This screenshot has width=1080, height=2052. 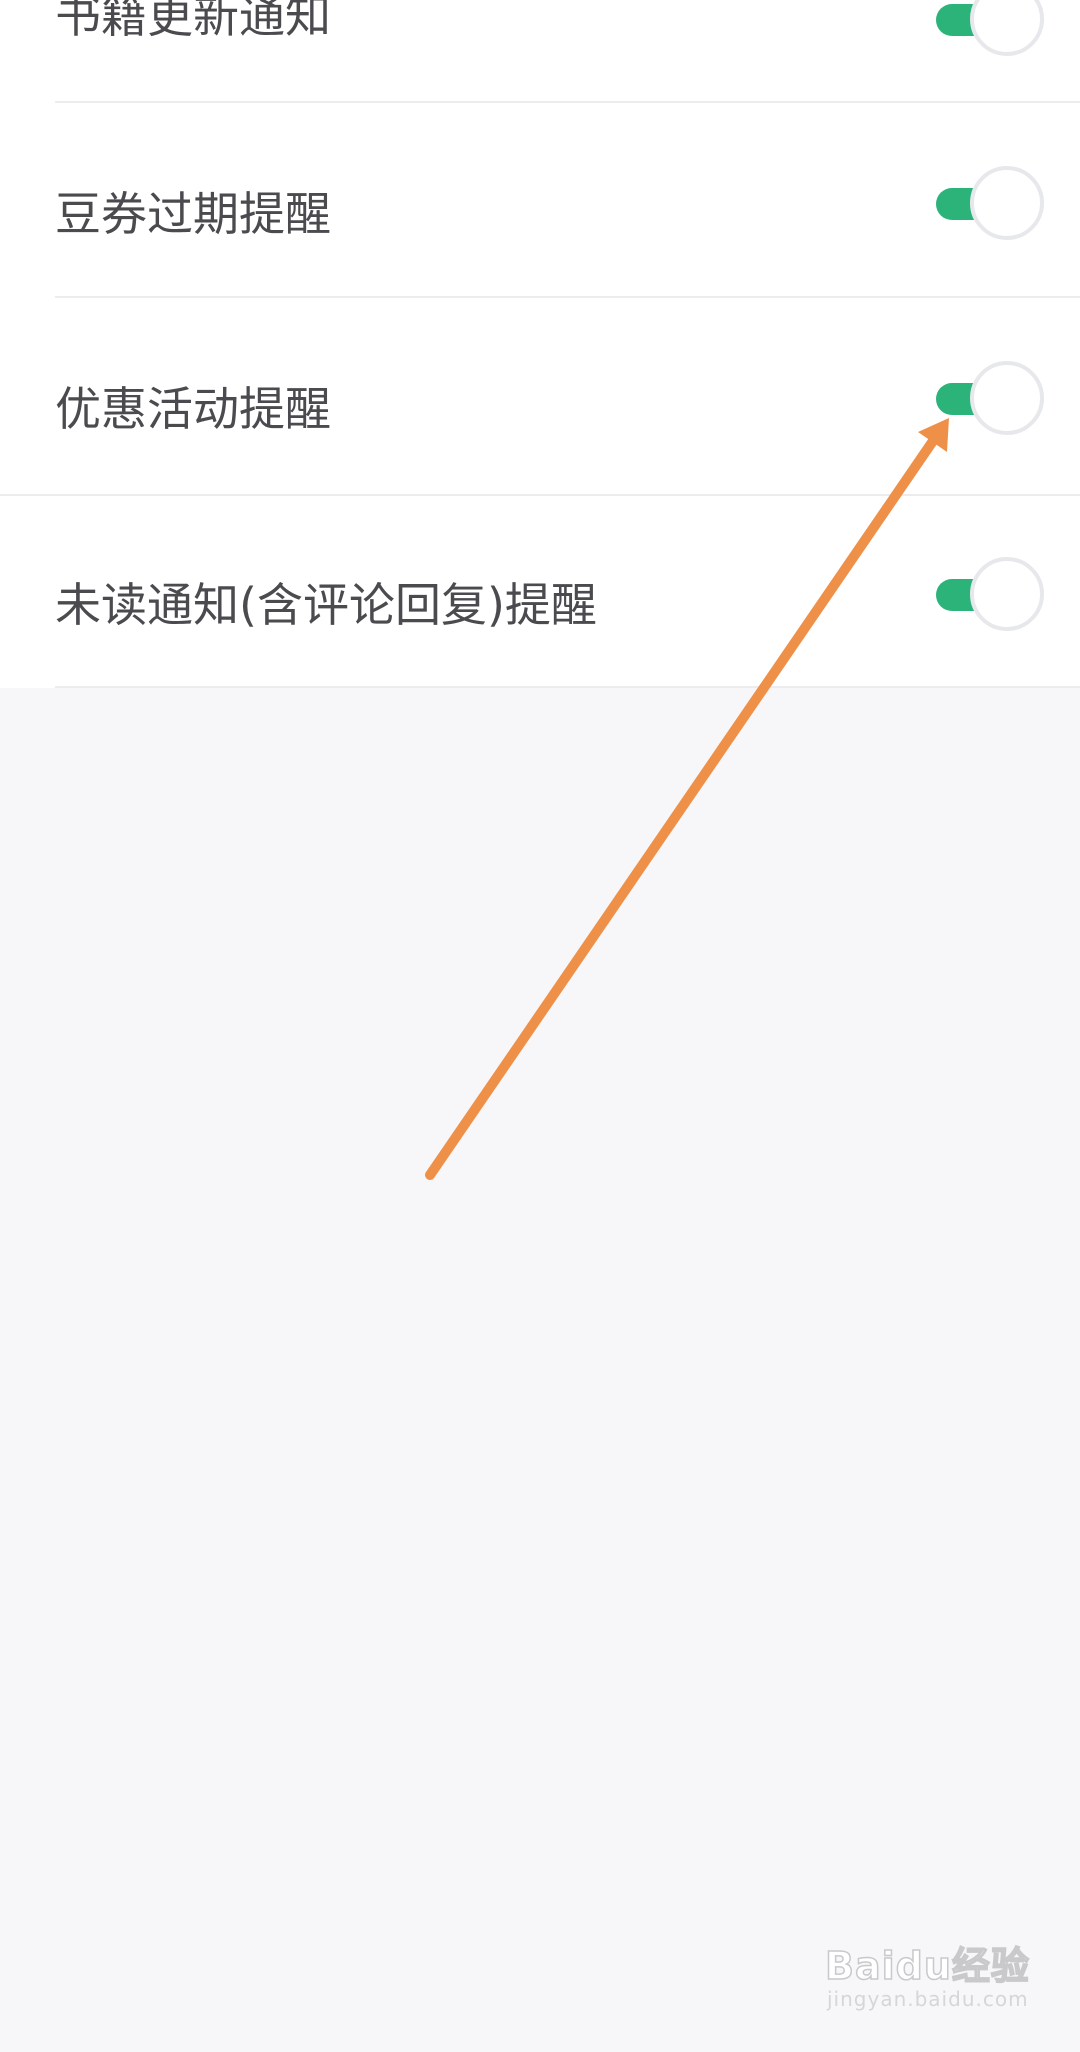 I want to click on promotion-toggle, so click(x=988, y=399).